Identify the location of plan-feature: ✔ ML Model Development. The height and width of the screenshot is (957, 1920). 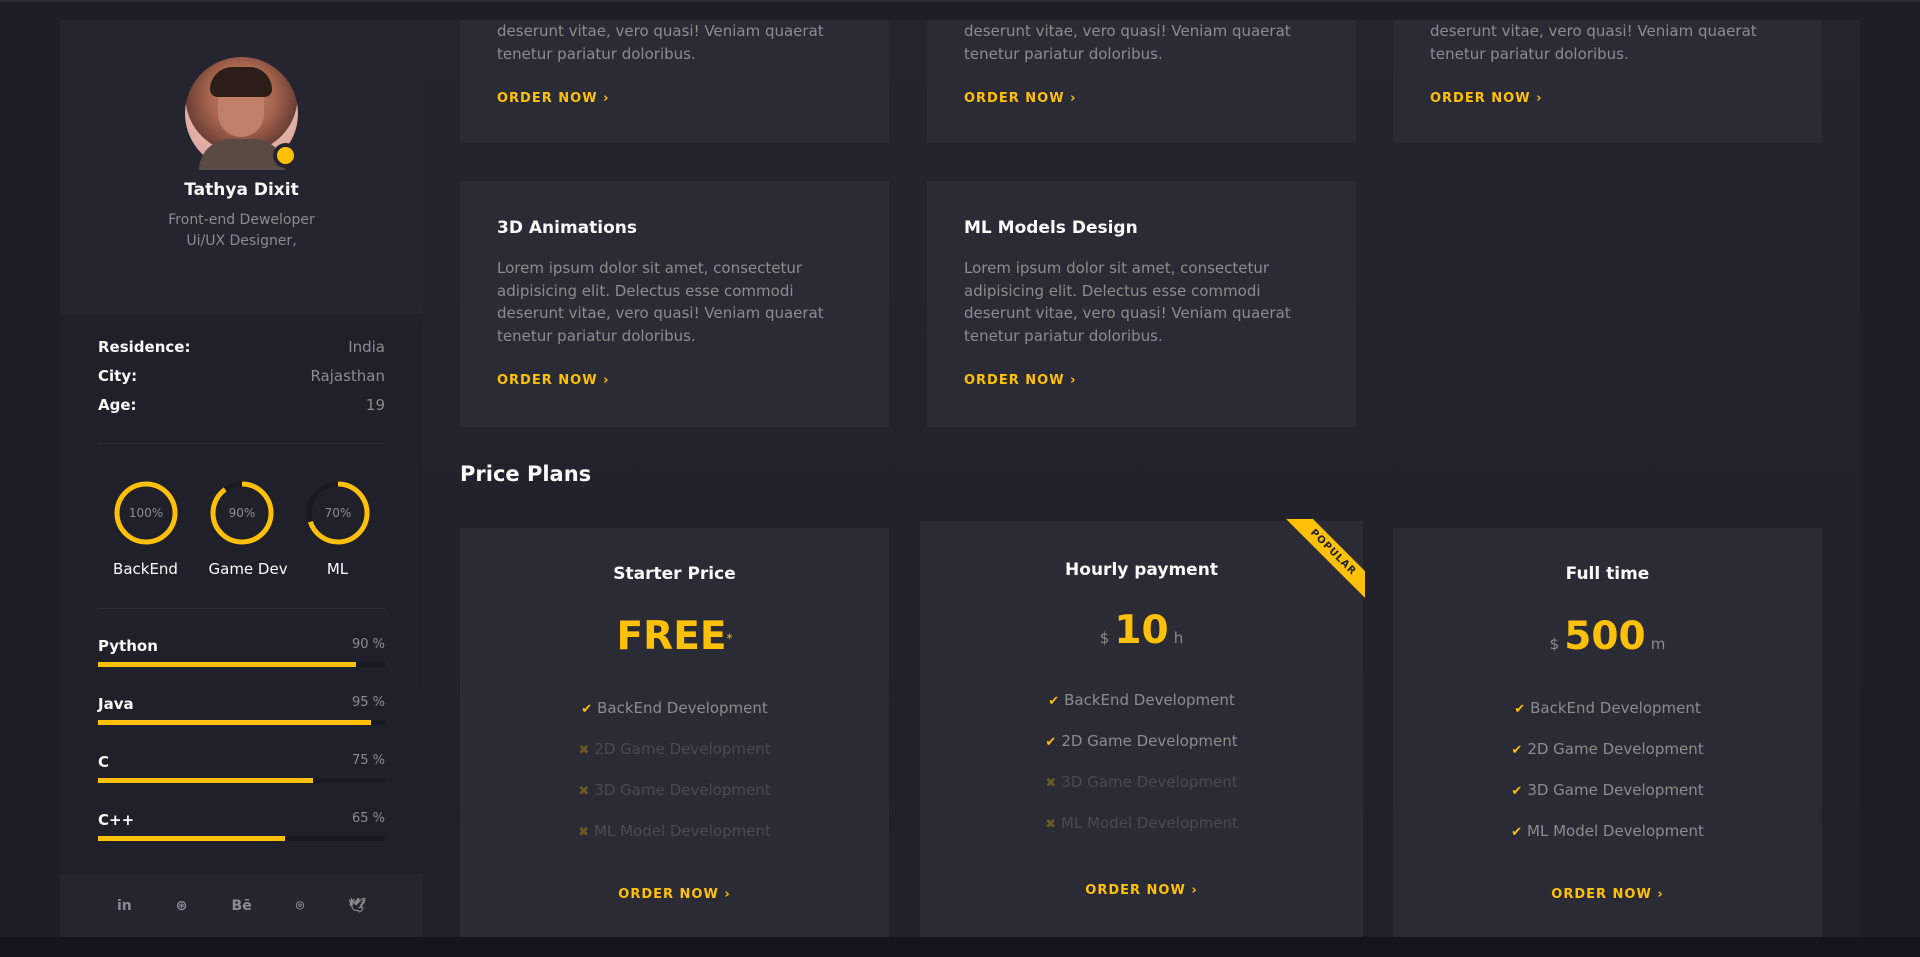
(1607, 842).